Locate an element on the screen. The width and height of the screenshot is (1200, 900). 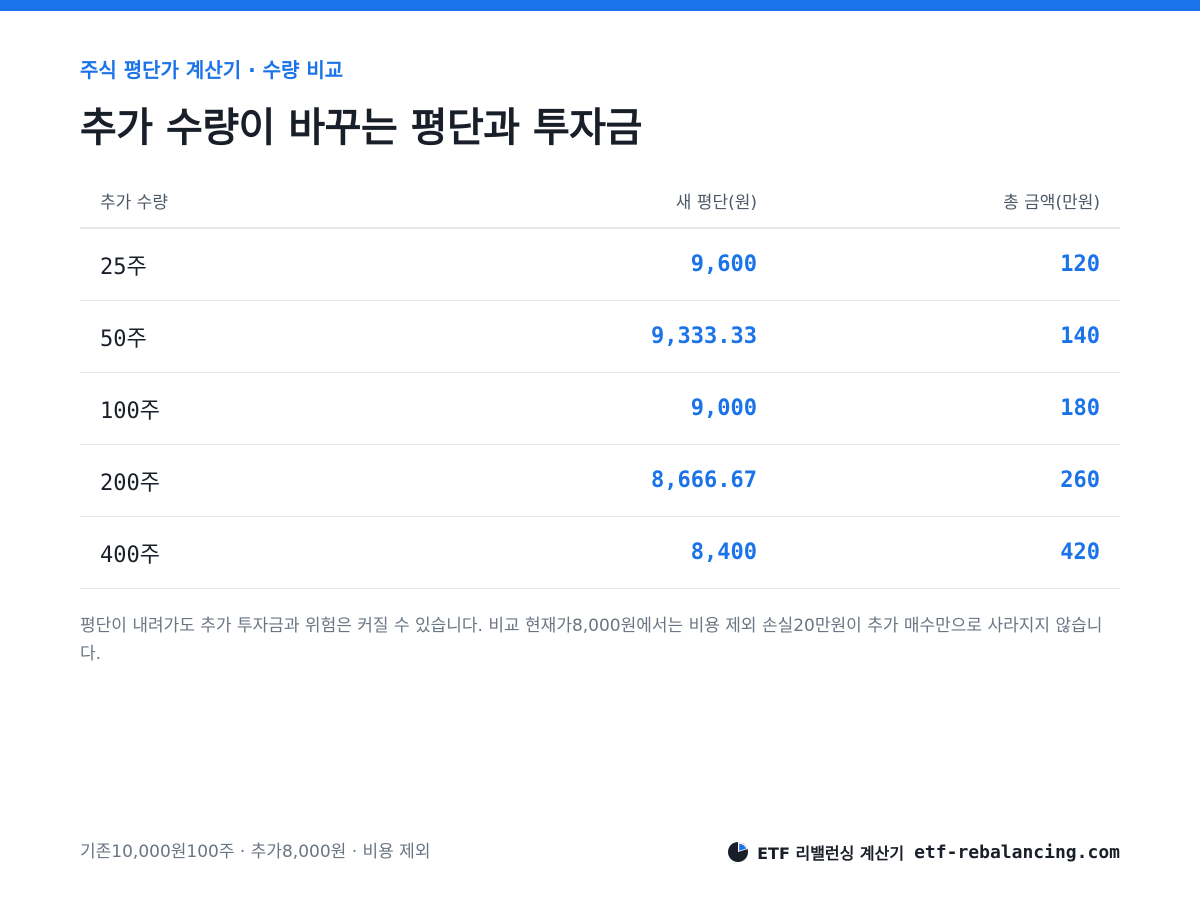
brand-footer: ETF 리밸런싱 계산기 etf-rebalancing.com is located at coordinates (923, 852).